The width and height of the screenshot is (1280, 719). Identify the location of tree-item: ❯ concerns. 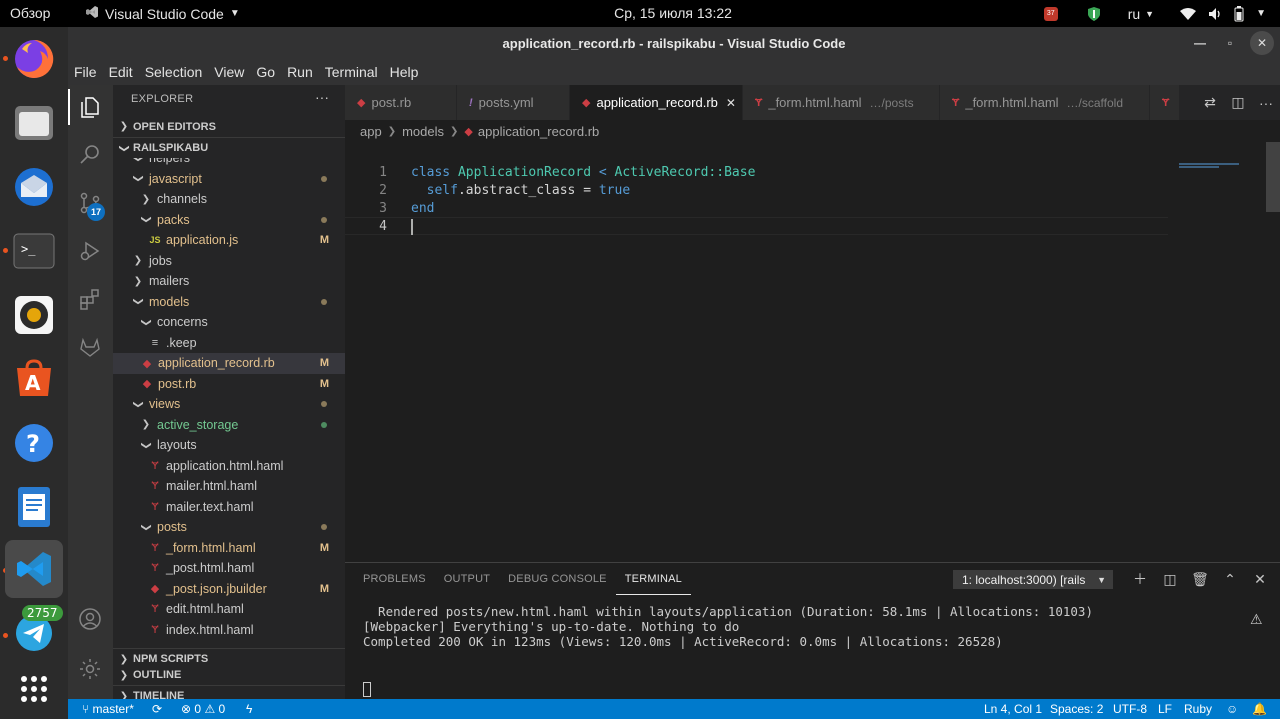
(229, 322).